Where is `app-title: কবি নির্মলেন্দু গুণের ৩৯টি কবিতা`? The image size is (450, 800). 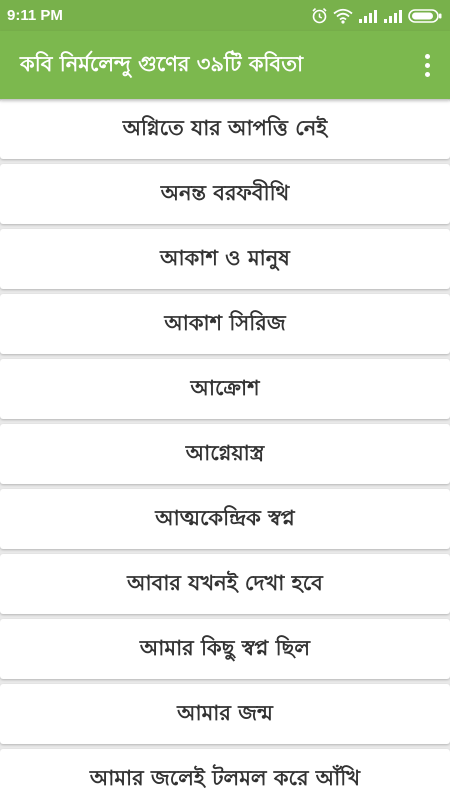
app-title: কবি নির্মলেন্দু গুণের ৩৯টি কবিতা is located at coordinates (162, 63).